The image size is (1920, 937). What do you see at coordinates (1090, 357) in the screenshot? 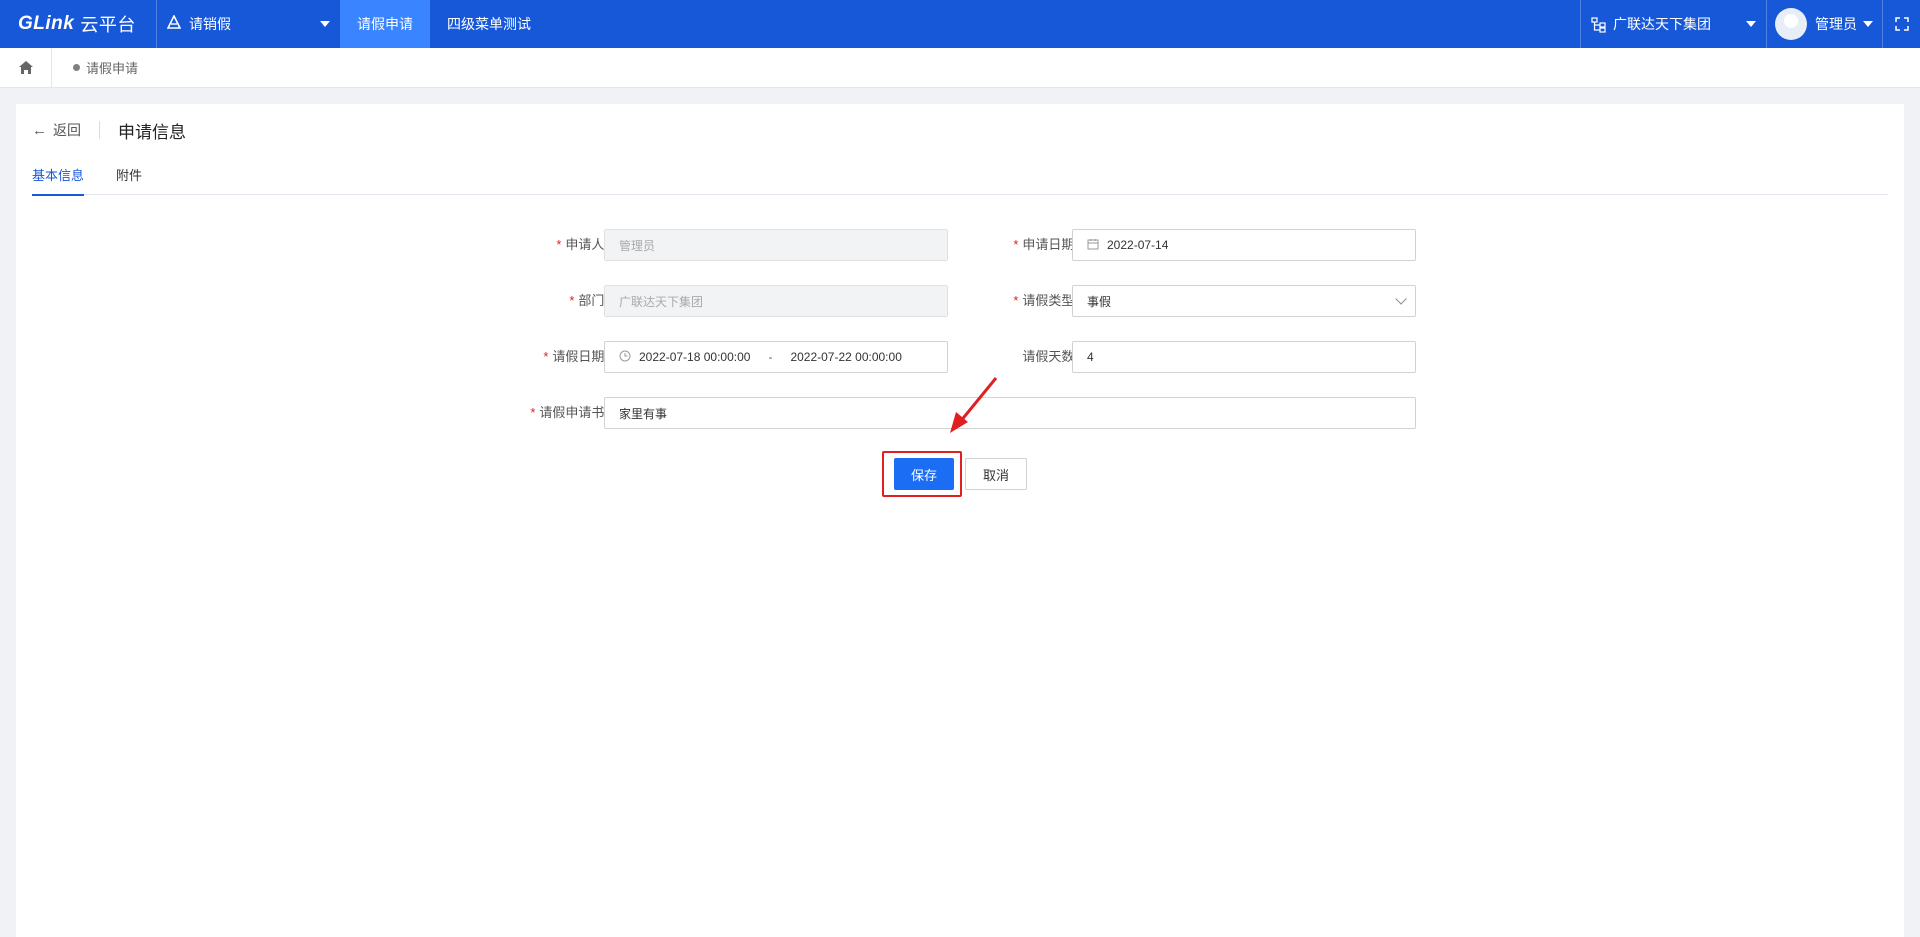
I see `leave-days-value: 4` at bounding box center [1090, 357].